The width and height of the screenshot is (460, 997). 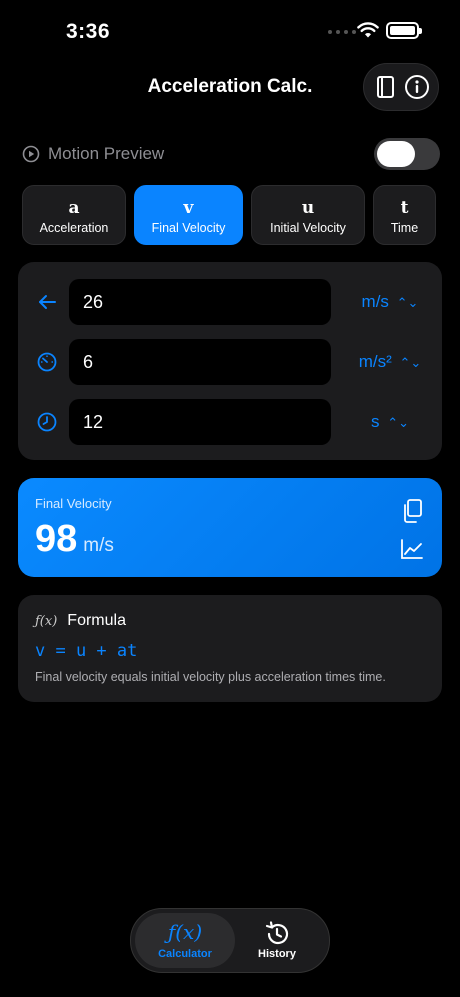 I want to click on book-icon, so click(x=385, y=87).